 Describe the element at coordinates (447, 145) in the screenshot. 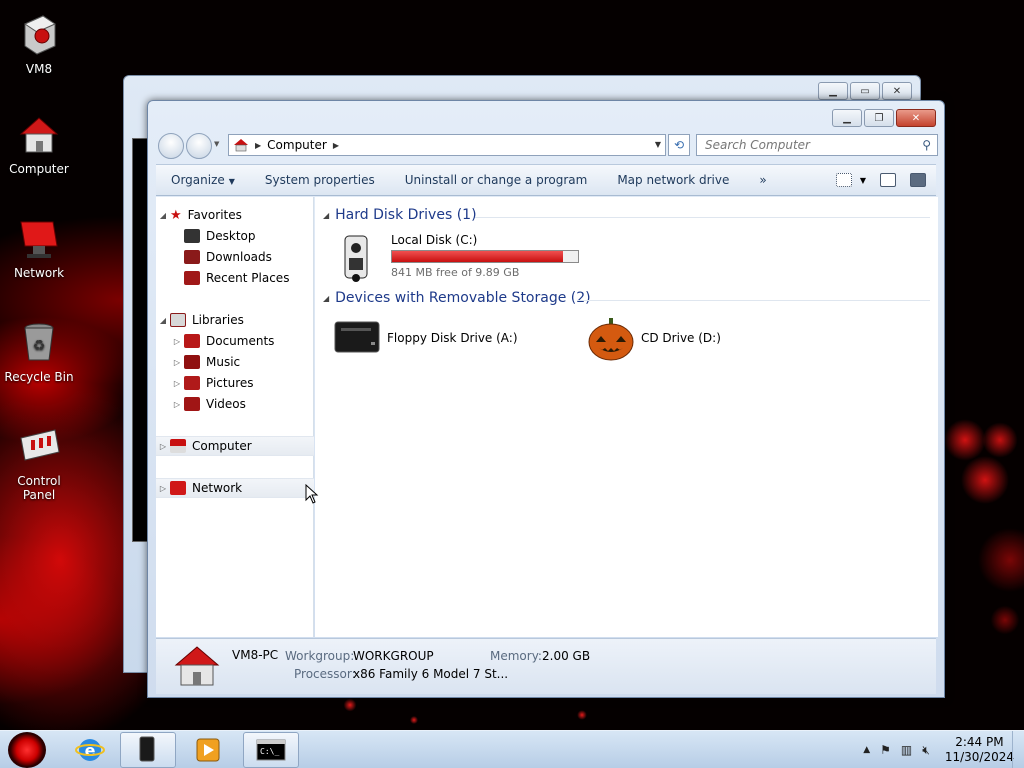

I see `address-bar: ▶ Computer ▶ ▼` at that location.